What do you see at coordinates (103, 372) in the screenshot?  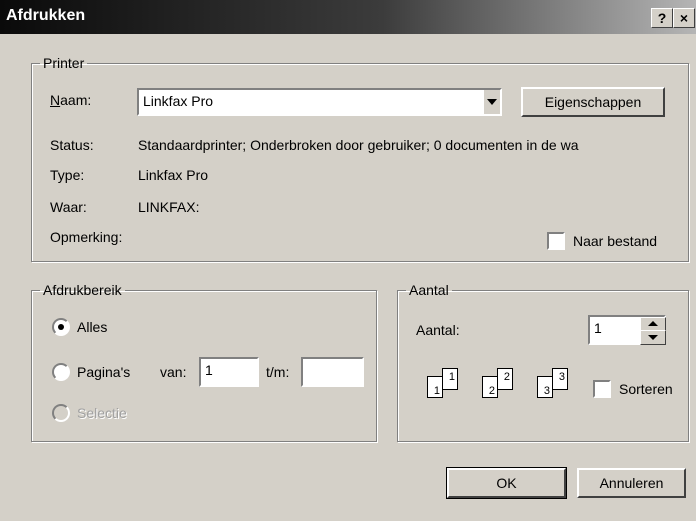 I see `range-pages-label: Pagina's` at bounding box center [103, 372].